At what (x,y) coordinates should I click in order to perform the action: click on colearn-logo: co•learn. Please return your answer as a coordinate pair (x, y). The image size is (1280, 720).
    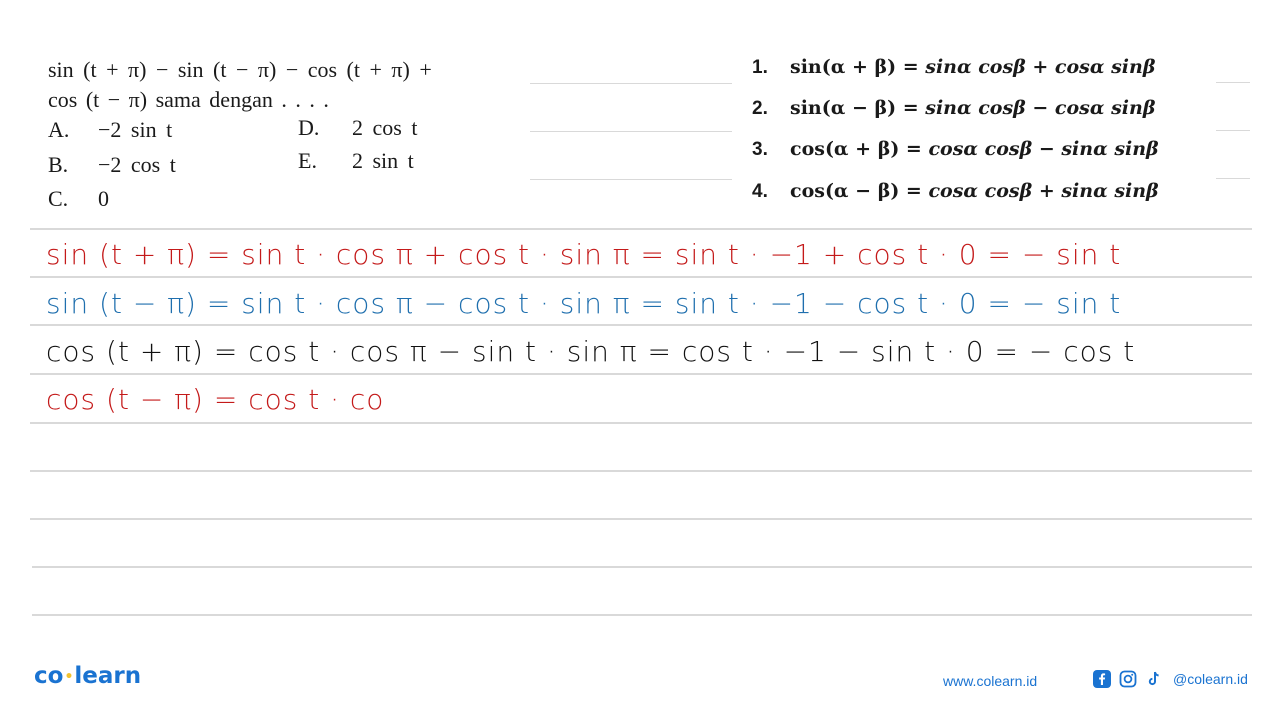
    Looking at the image, I should click on (87, 676).